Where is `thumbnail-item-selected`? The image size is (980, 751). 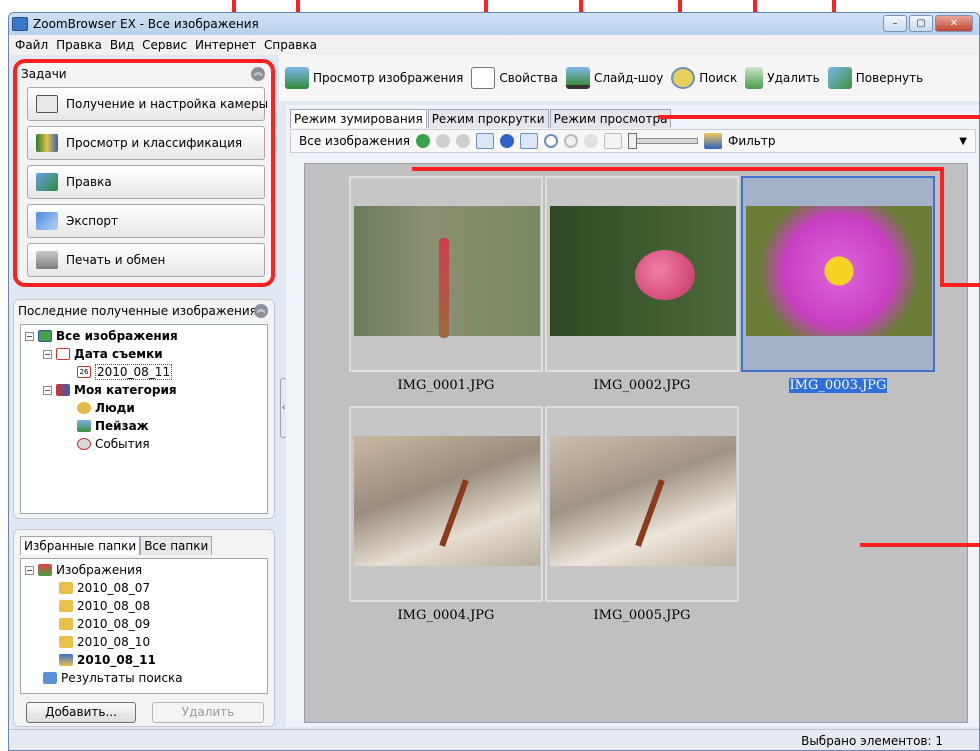
thumbnail-item-selected is located at coordinates (838, 274).